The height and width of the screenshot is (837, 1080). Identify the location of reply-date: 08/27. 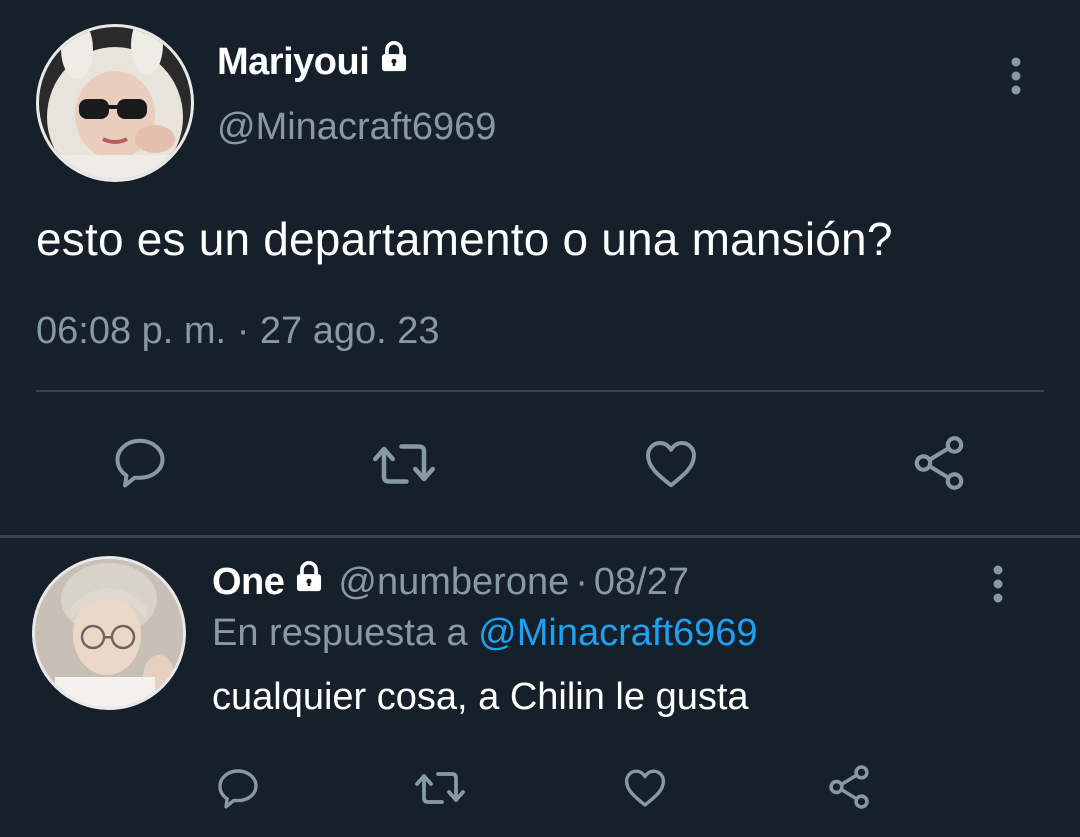
(641, 582).